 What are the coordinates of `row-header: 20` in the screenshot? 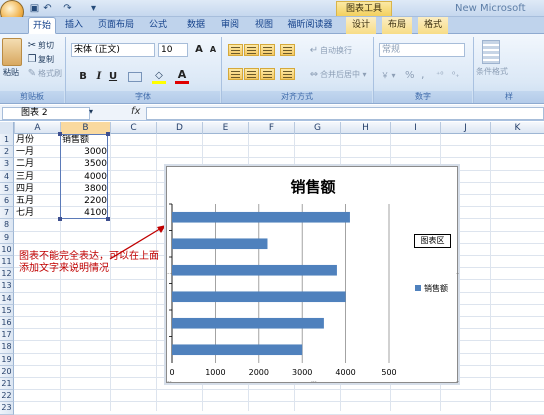 It's located at (7, 371).